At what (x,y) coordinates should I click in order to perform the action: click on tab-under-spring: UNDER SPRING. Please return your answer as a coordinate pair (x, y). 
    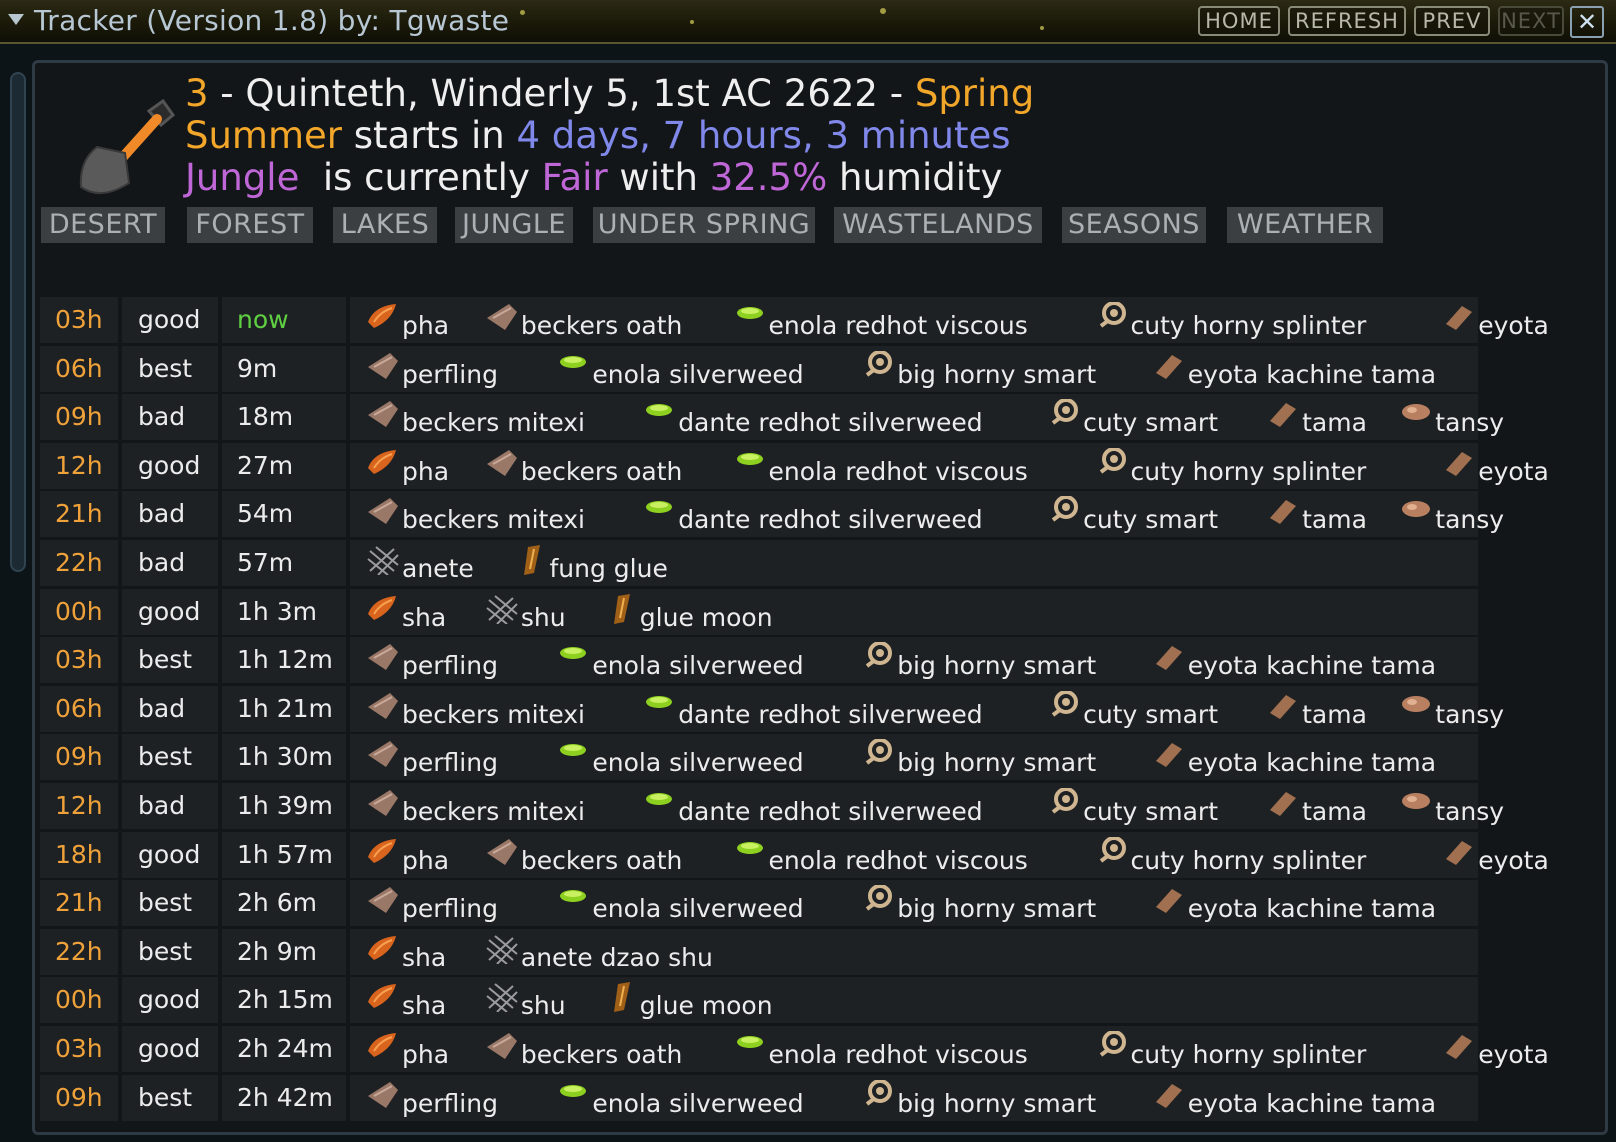
    Looking at the image, I should click on (704, 225).